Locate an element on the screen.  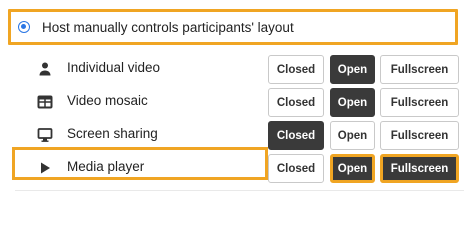
row-individual-video: Individual video Closed Open Fullscreen is located at coordinates (239, 69).